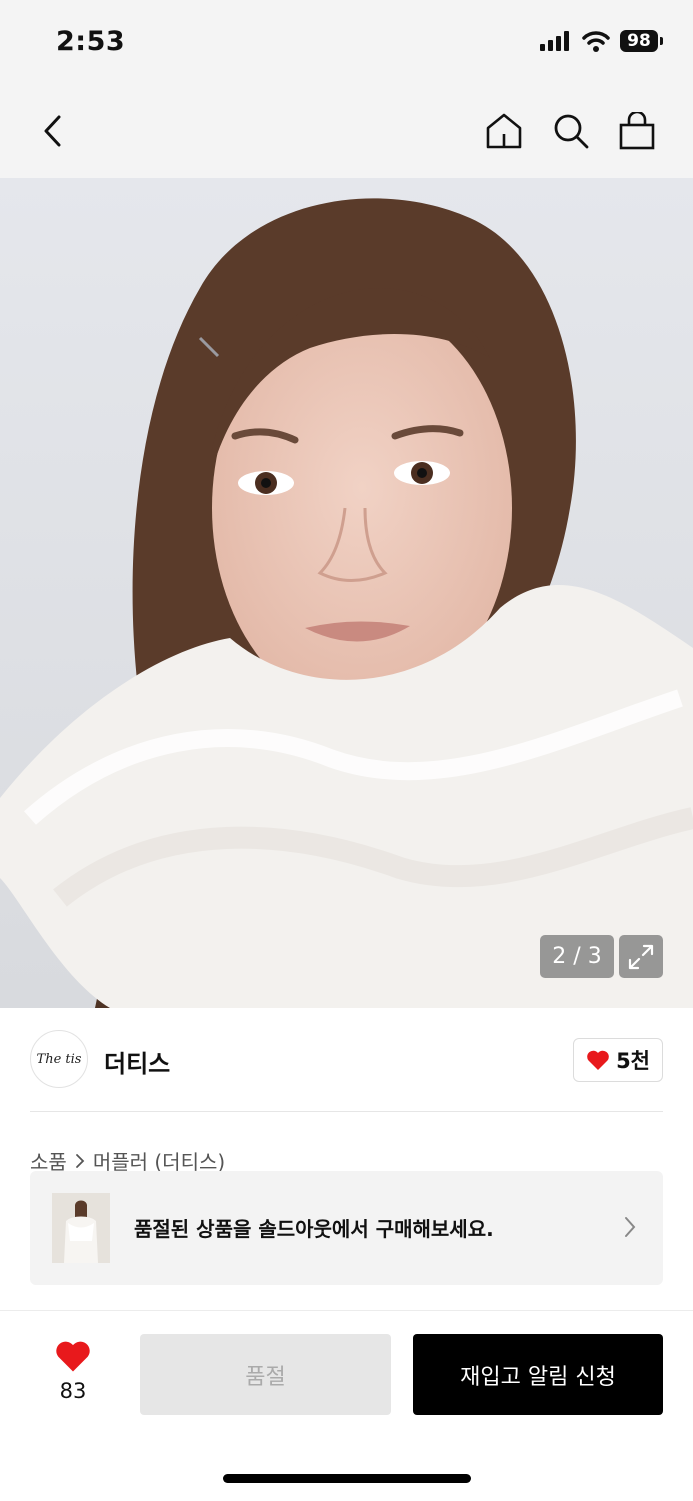  I want to click on soldout-button: 품절, so click(265, 1374).